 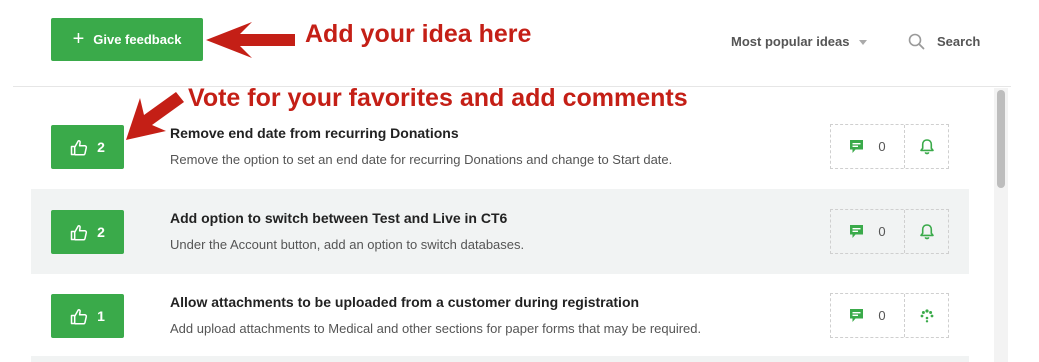 I want to click on sort-label: Most popular ideas, so click(x=790, y=41).